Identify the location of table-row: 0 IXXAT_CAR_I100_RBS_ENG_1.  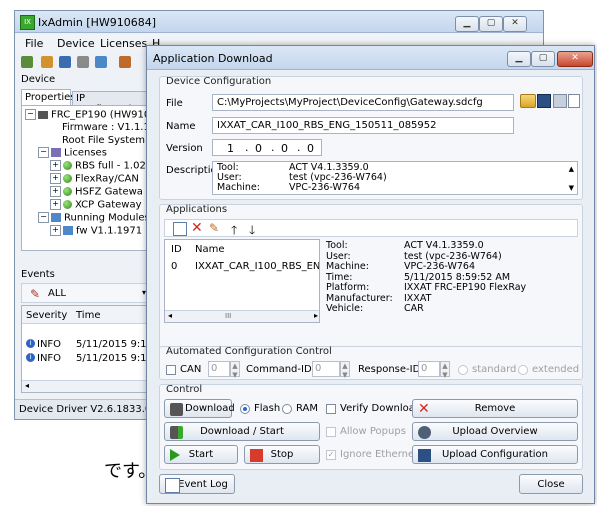
(242, 267).